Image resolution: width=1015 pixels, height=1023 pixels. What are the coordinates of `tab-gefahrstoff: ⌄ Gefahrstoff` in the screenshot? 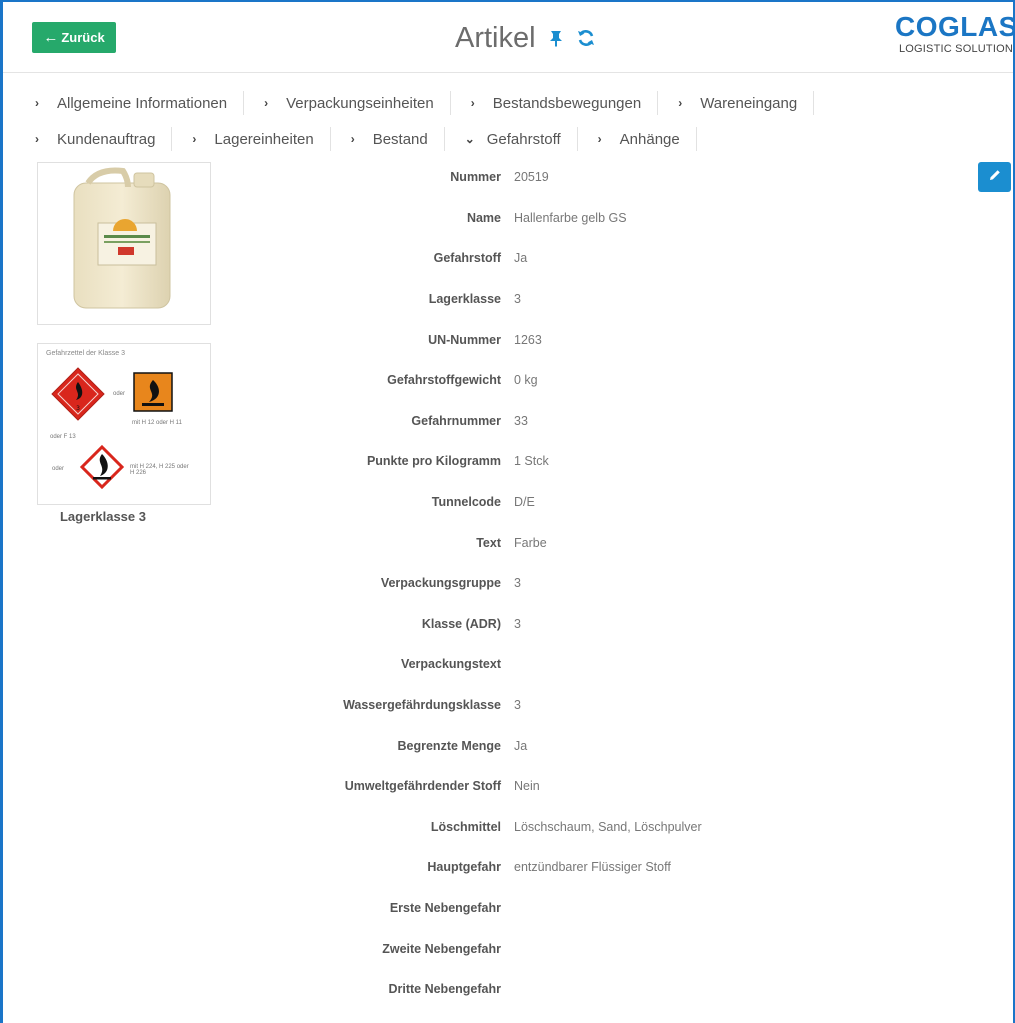 It's located at (519, 139).